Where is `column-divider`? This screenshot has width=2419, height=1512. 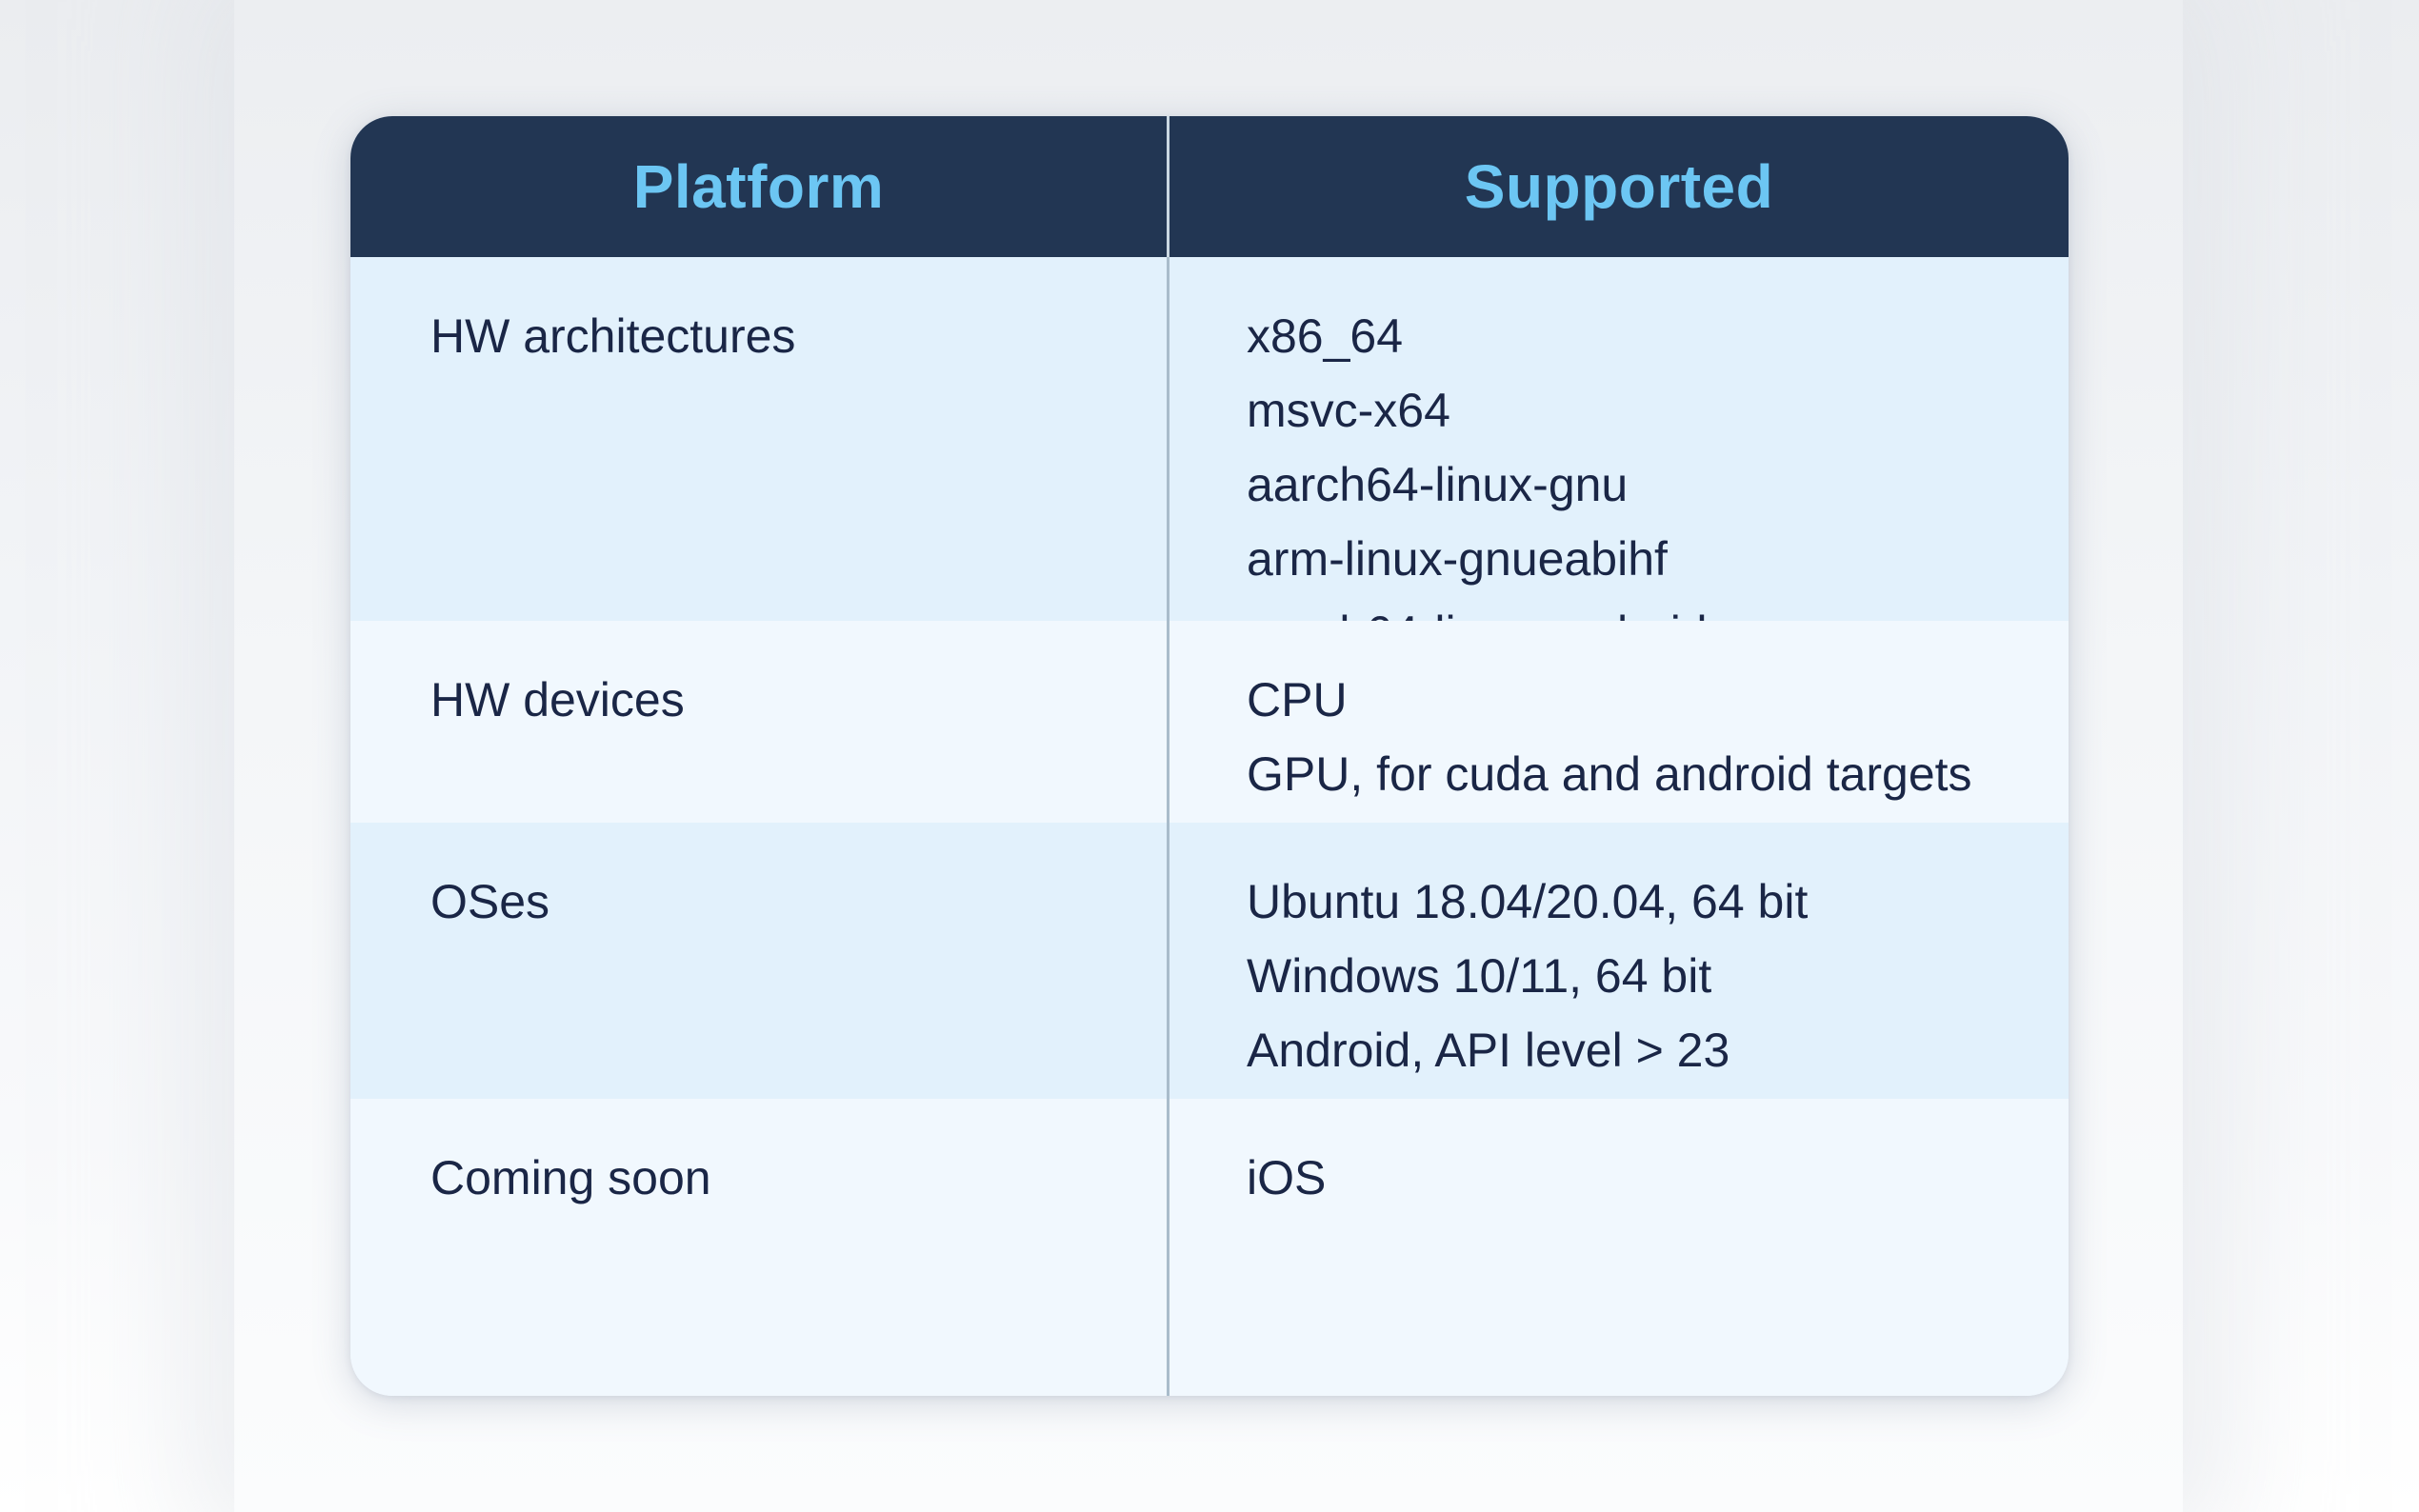 column-divider is located at coordinates (1168, 756).